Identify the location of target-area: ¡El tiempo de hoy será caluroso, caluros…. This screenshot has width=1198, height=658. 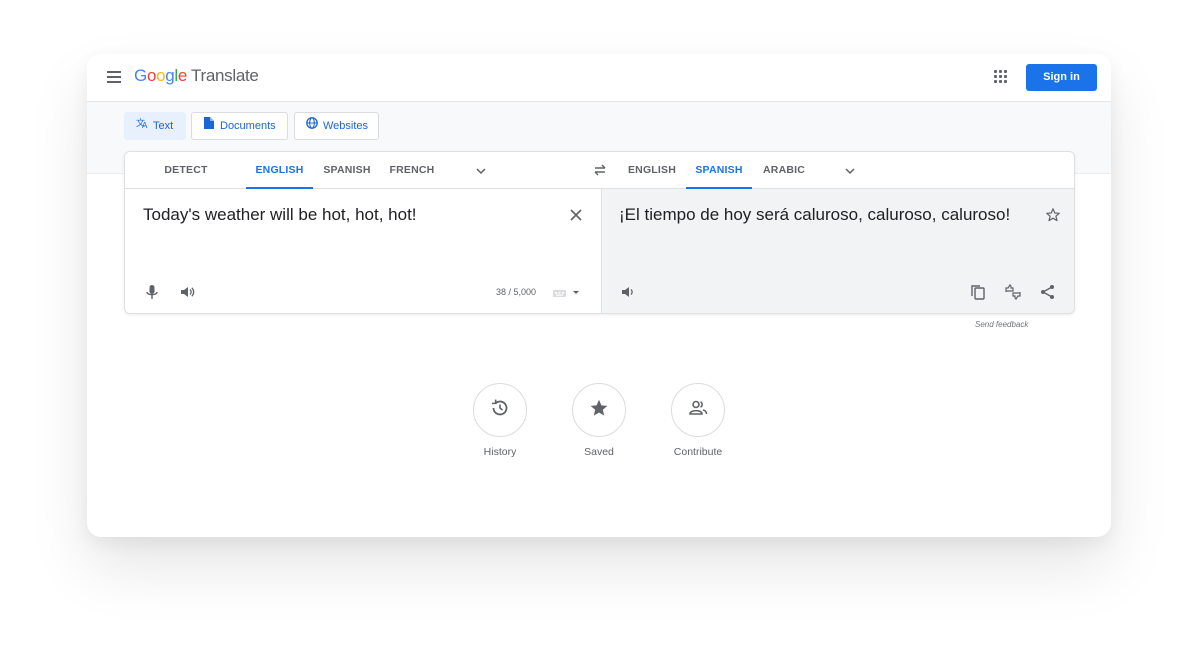
(837, 251).